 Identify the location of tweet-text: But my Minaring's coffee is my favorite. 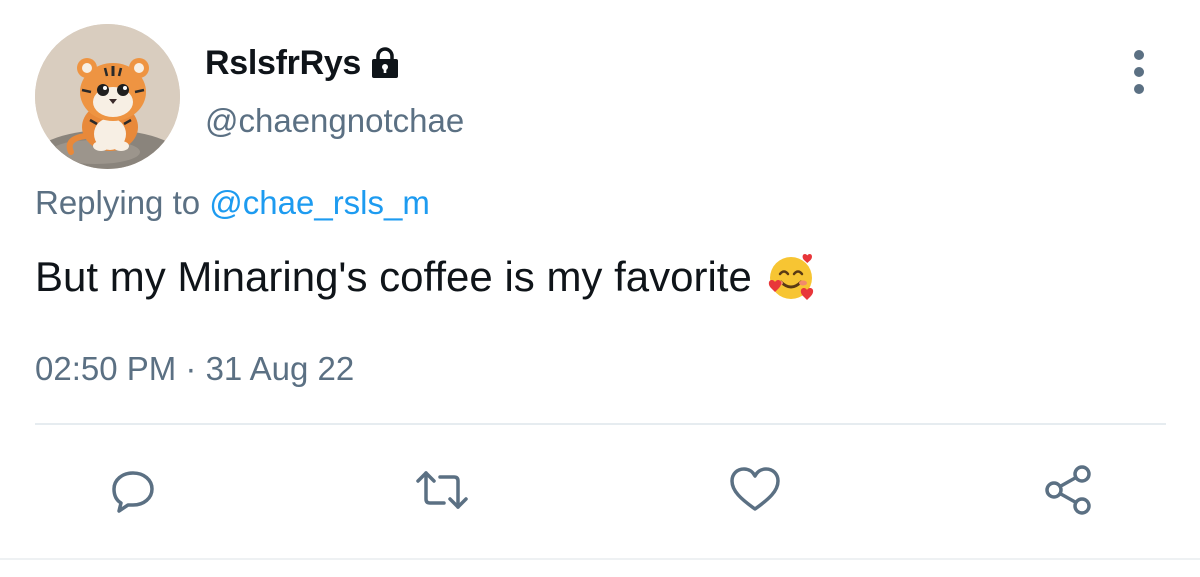
(425, 277).